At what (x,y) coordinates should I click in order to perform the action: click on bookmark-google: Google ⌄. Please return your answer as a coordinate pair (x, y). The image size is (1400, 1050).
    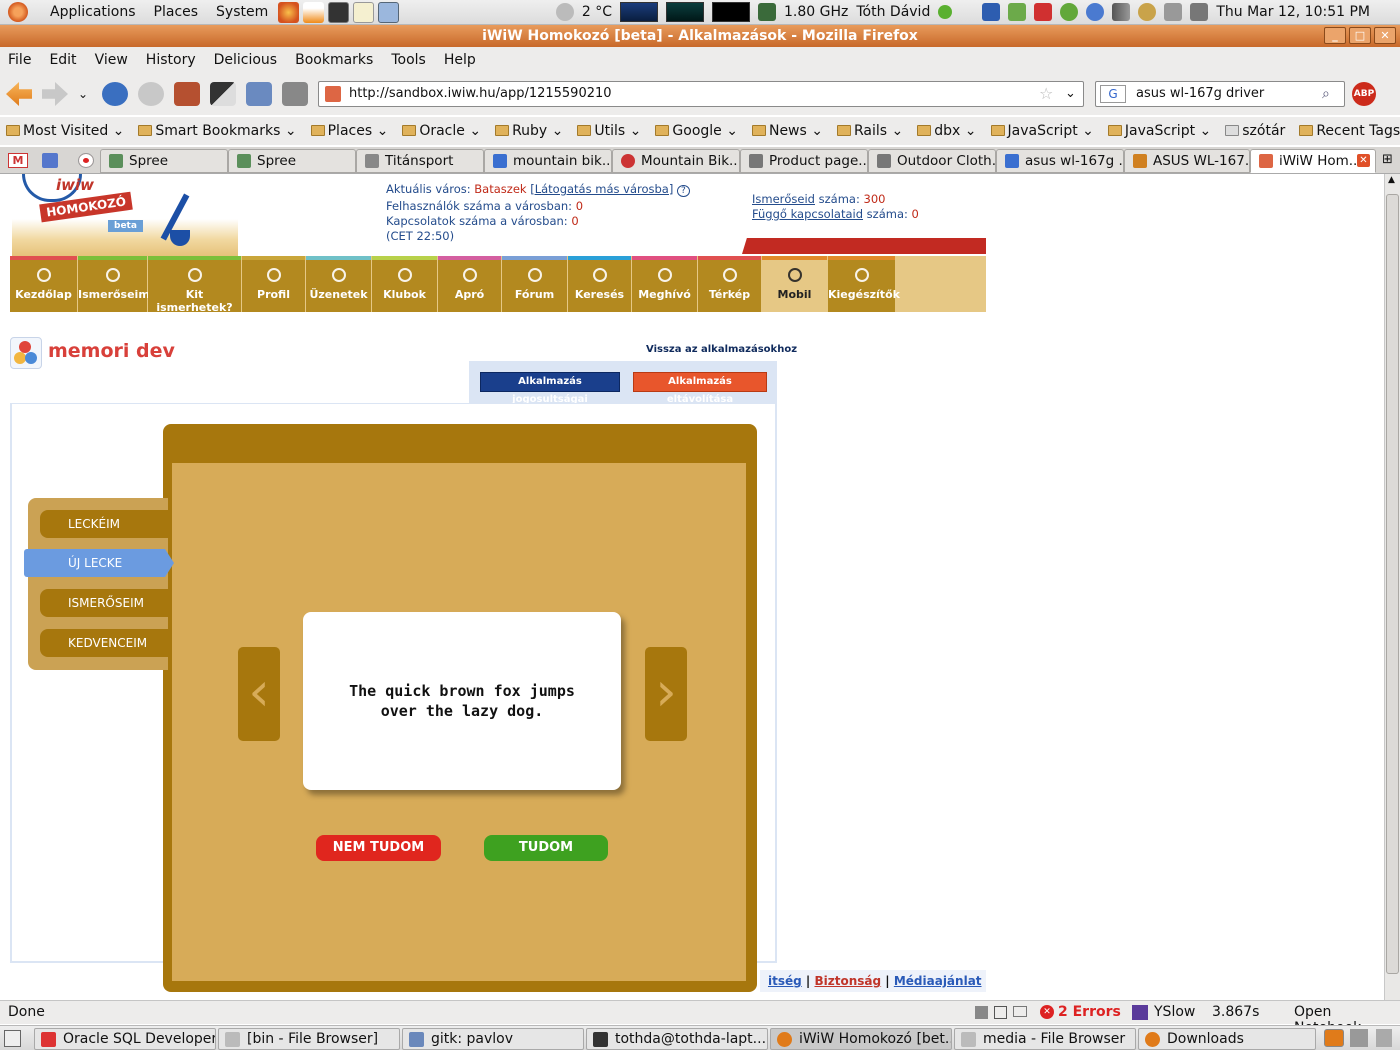
    Looking at the image, I should click on (696, 131).